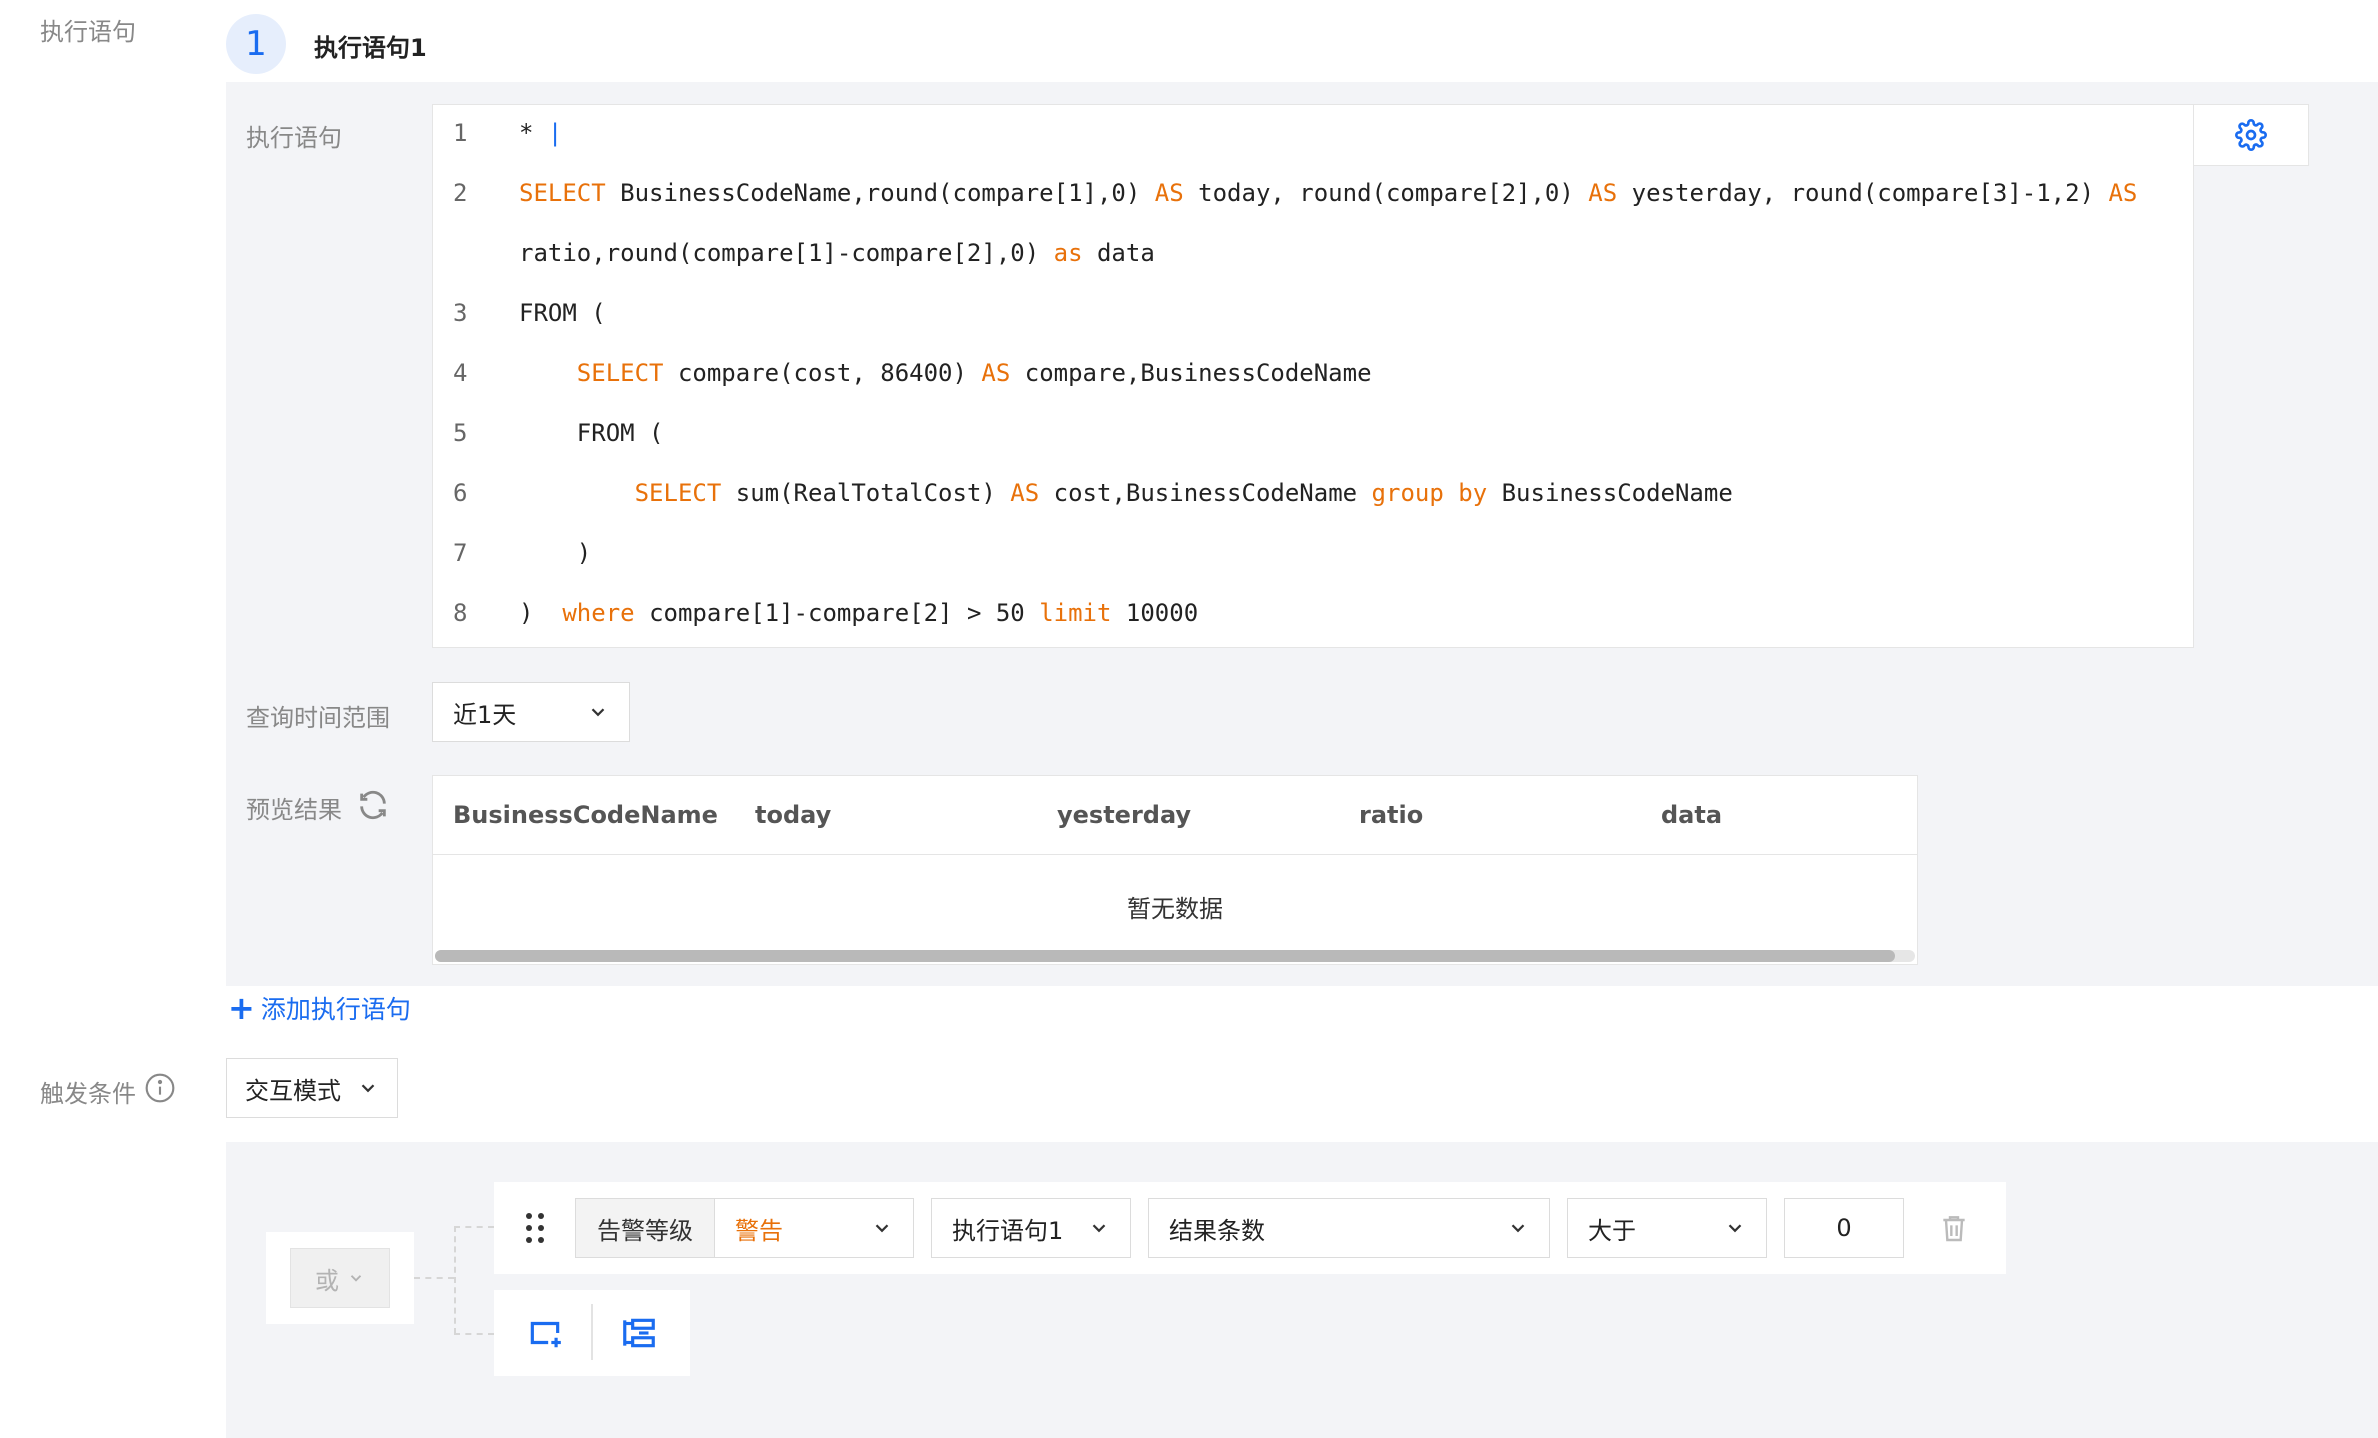 The image size is (2378, 1438). Describe the element at coordinates (759, 1230) in the screenshot. I see `alert-level-value: 警告` at that location.